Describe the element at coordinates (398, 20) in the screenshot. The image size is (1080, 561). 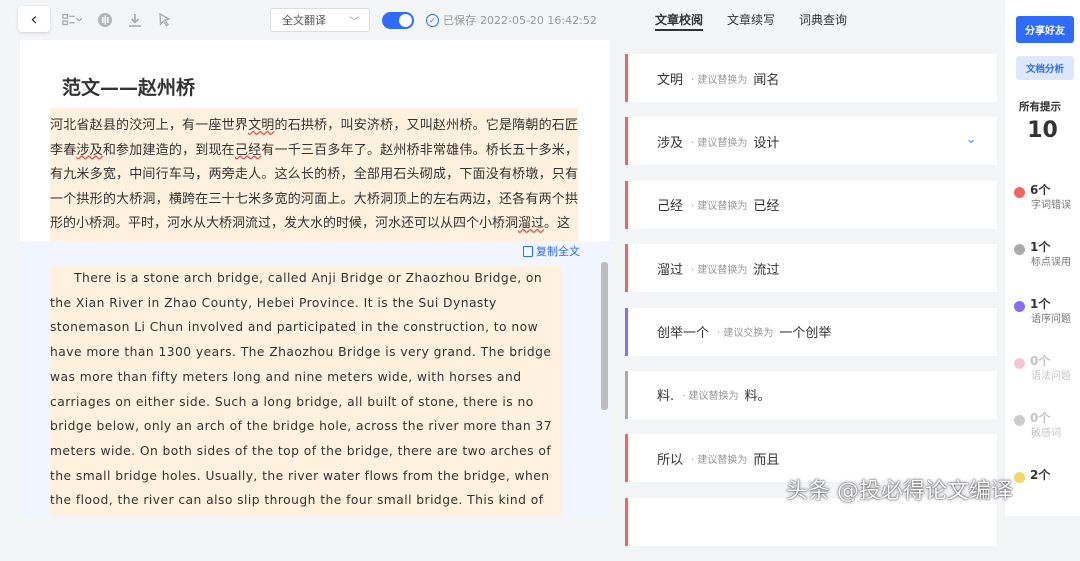
I see `translate-toggle` at that location.